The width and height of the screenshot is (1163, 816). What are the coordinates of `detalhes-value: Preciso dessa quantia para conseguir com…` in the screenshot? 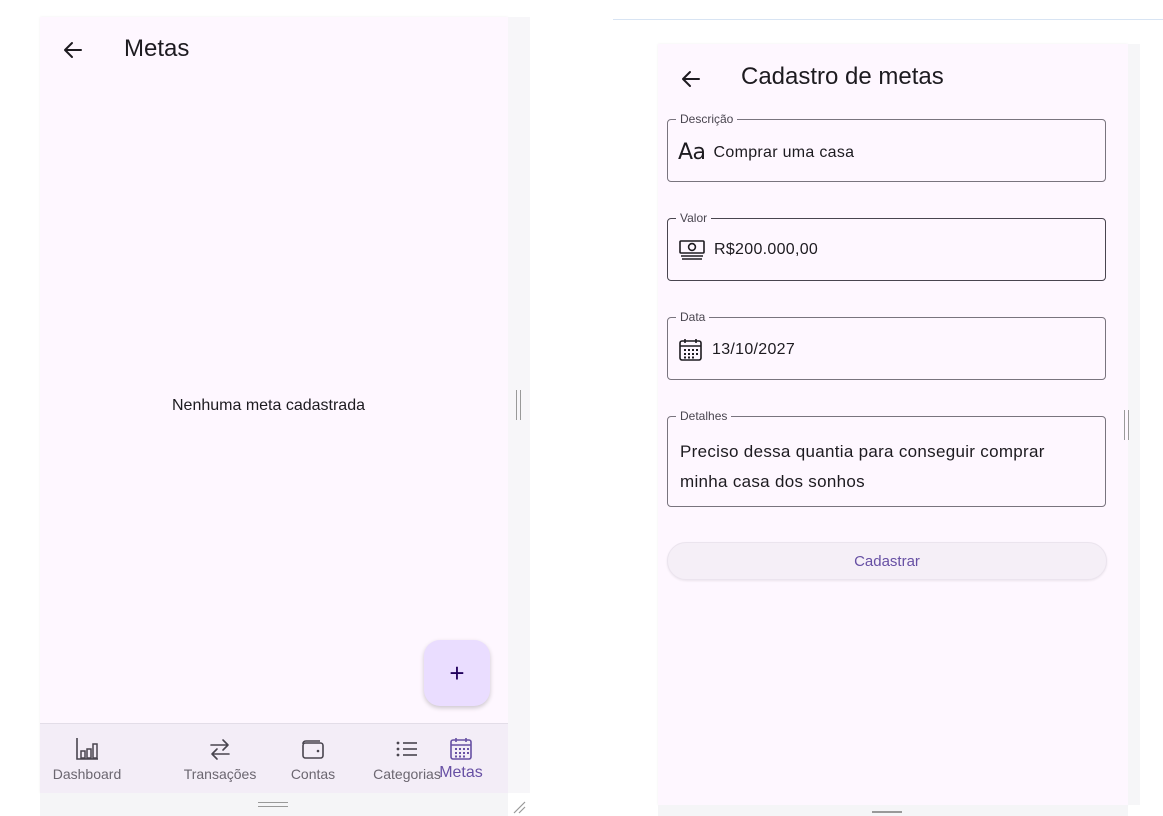 It's located at (862, 466).